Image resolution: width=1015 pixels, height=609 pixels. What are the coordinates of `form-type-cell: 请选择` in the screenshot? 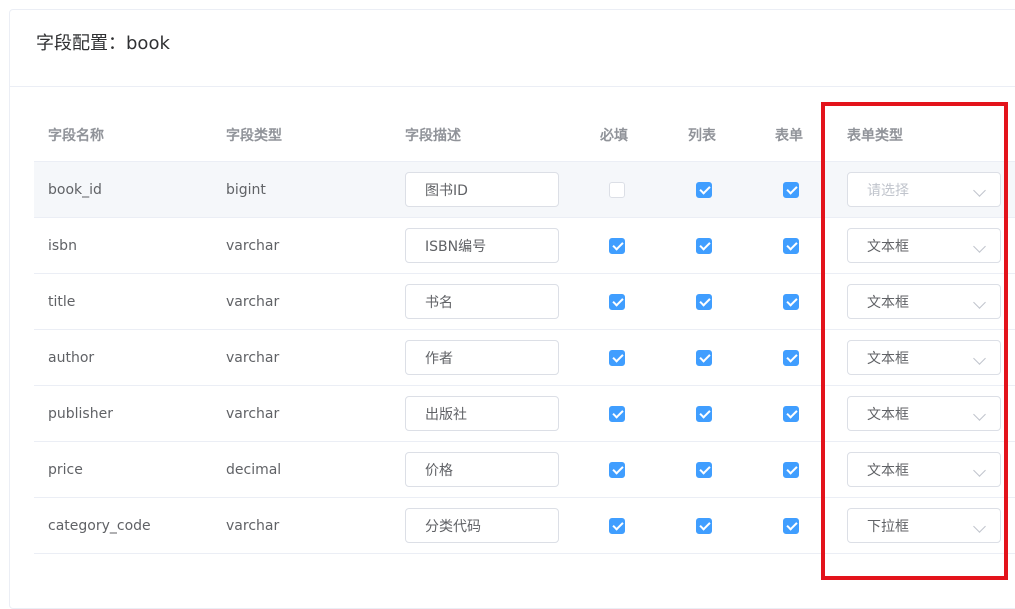 It's located at (924, 189).